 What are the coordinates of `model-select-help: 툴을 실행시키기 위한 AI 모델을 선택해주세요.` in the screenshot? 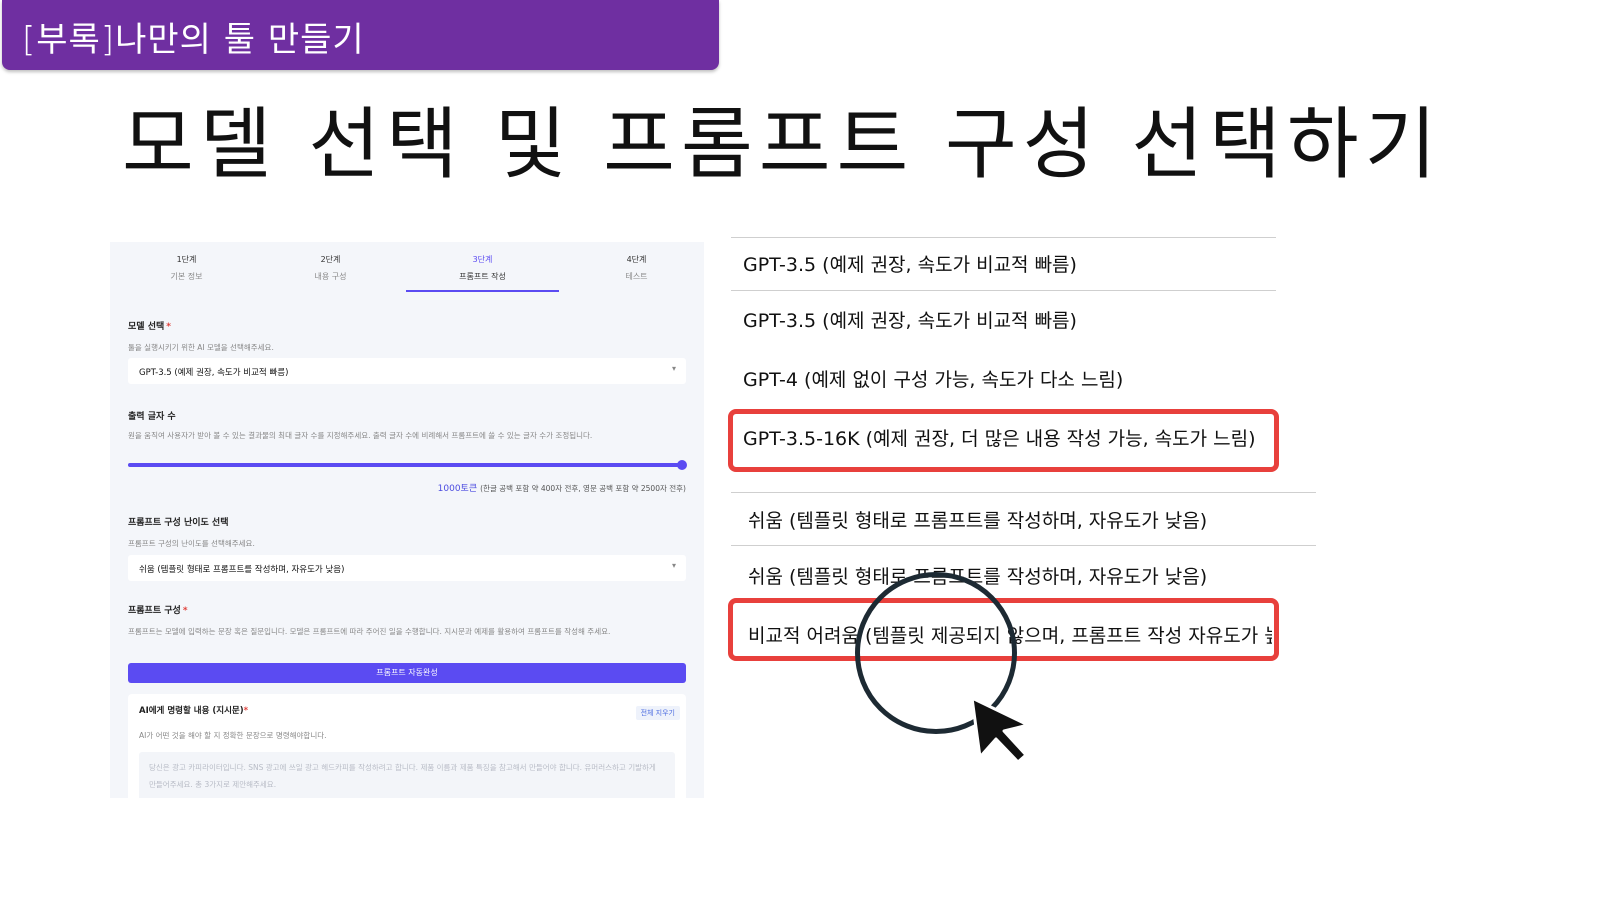 It's located at (201, 347).